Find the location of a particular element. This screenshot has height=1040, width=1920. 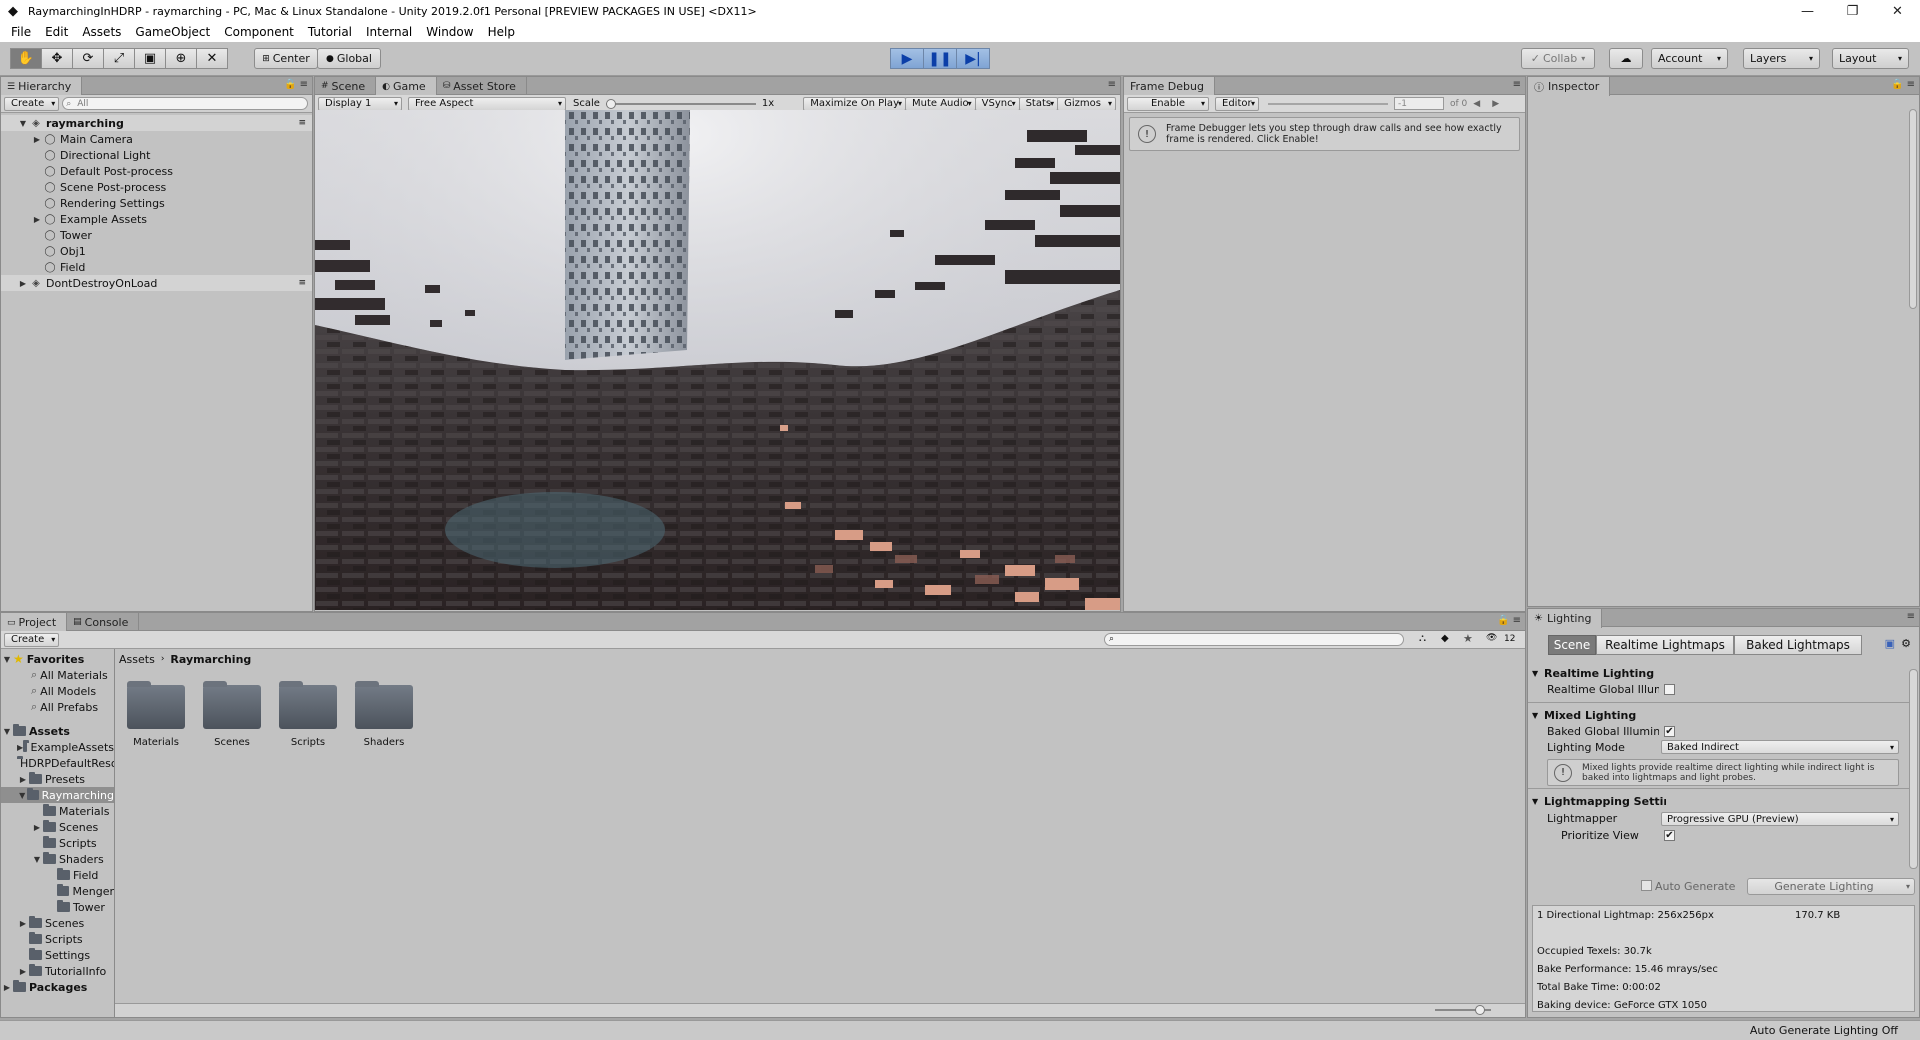

pivot-center-button: ⊞ Center is located at coordinates (286, 58).